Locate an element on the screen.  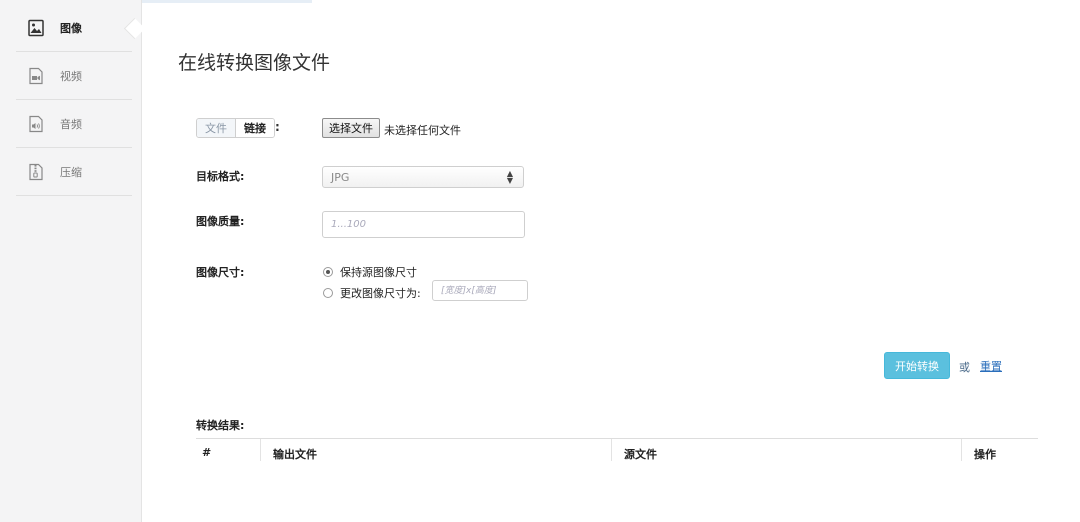
image-file-icon is located at coordinates (36, 28).